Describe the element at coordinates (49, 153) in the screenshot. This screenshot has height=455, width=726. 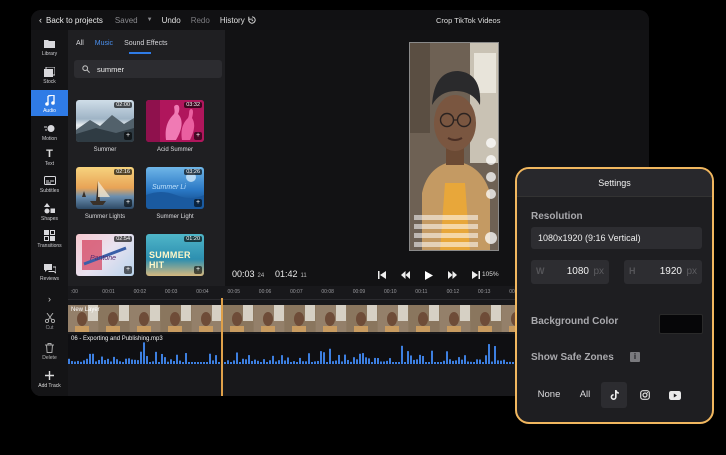
I see `text-icon: T` at that location.